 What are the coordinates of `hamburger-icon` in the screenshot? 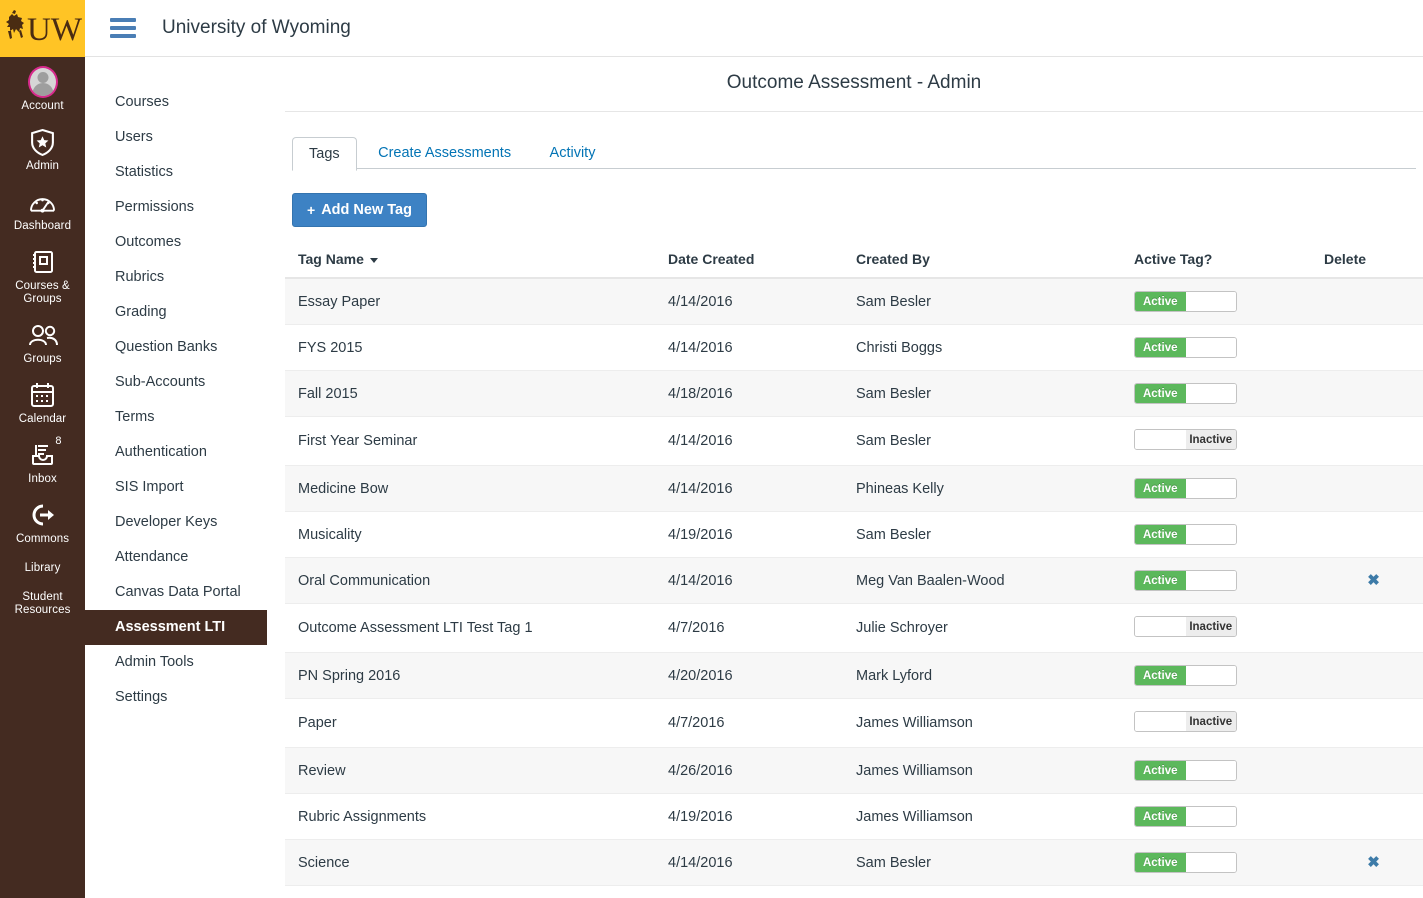 It's located at (123, 28).